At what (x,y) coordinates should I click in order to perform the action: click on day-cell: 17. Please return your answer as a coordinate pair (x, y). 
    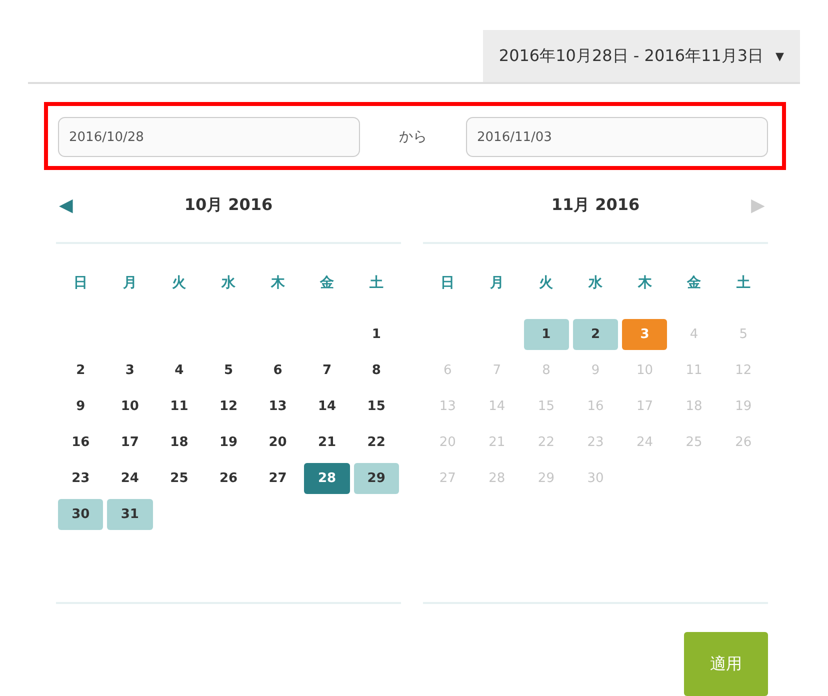
    Looking at the image, I should click on (130, 442).